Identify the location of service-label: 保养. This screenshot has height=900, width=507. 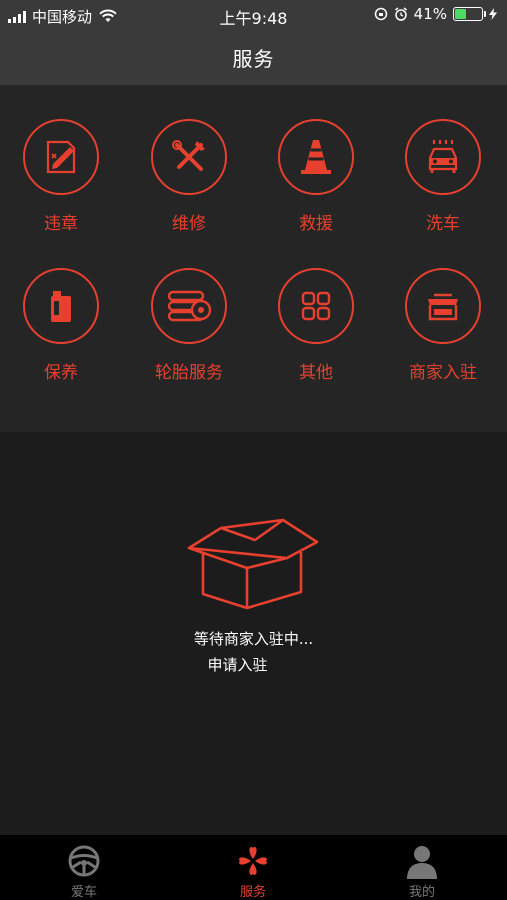
(61, 373).